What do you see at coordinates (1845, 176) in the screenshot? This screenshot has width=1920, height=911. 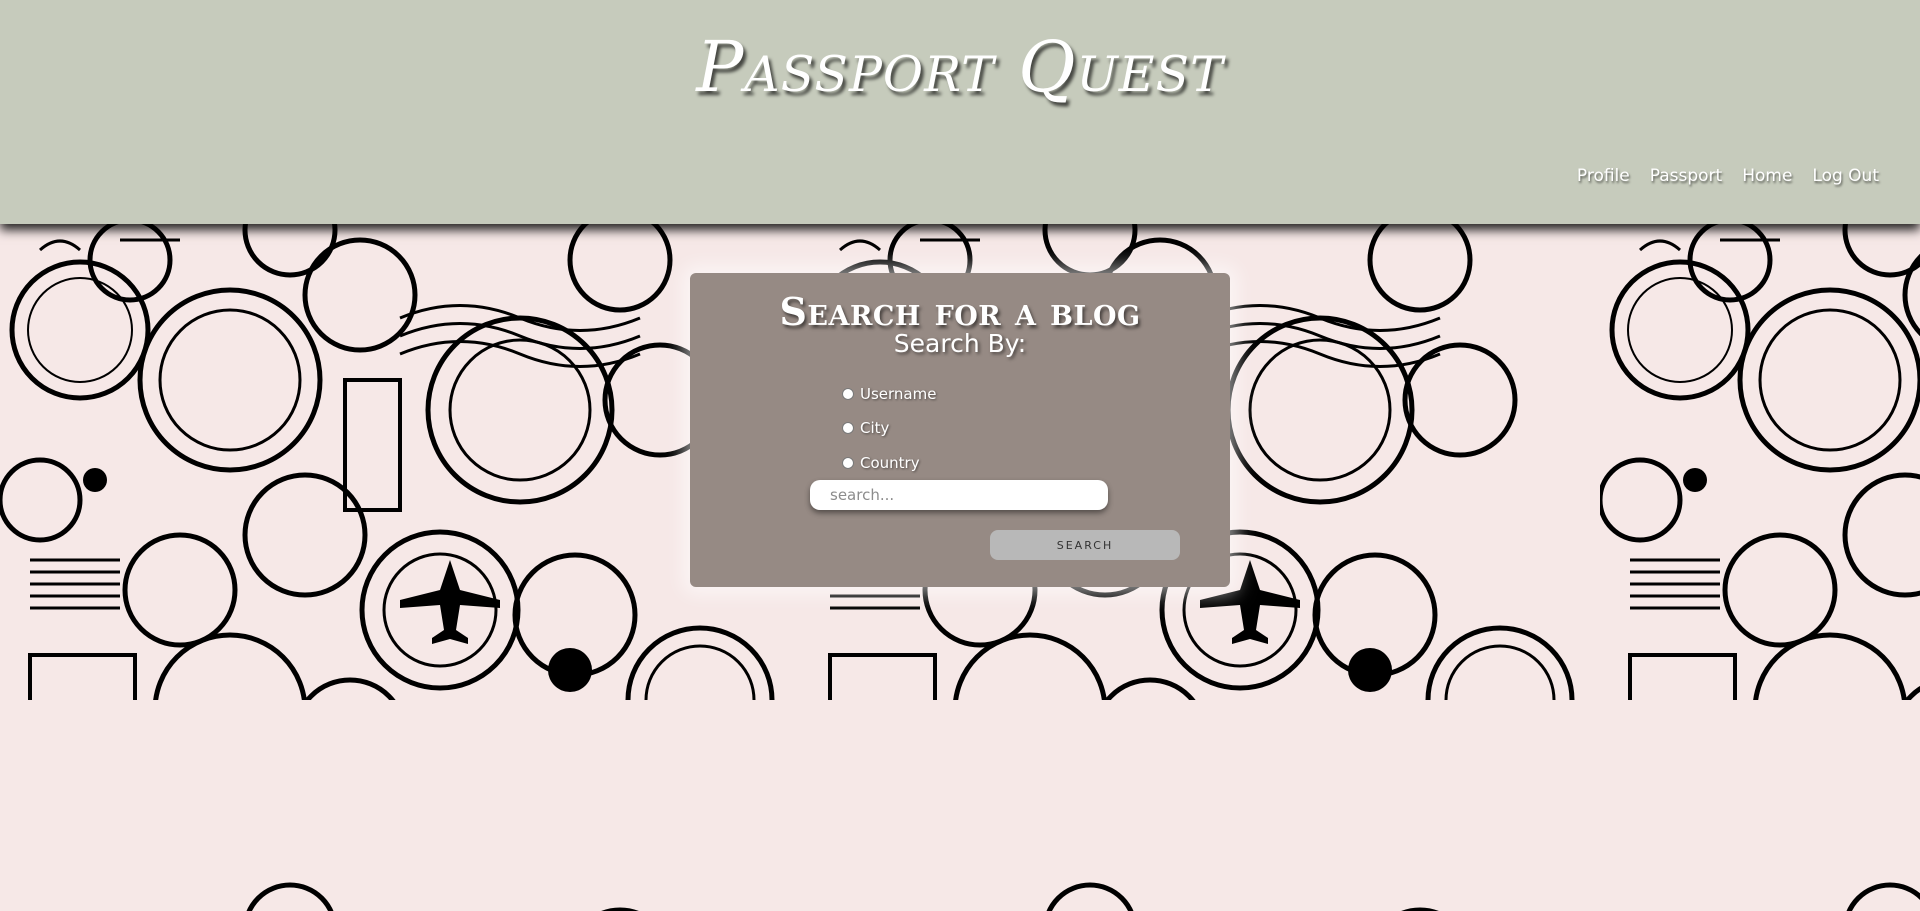 I see `nav-link-log-out: Log Out` at bounding box center [1845, 176].